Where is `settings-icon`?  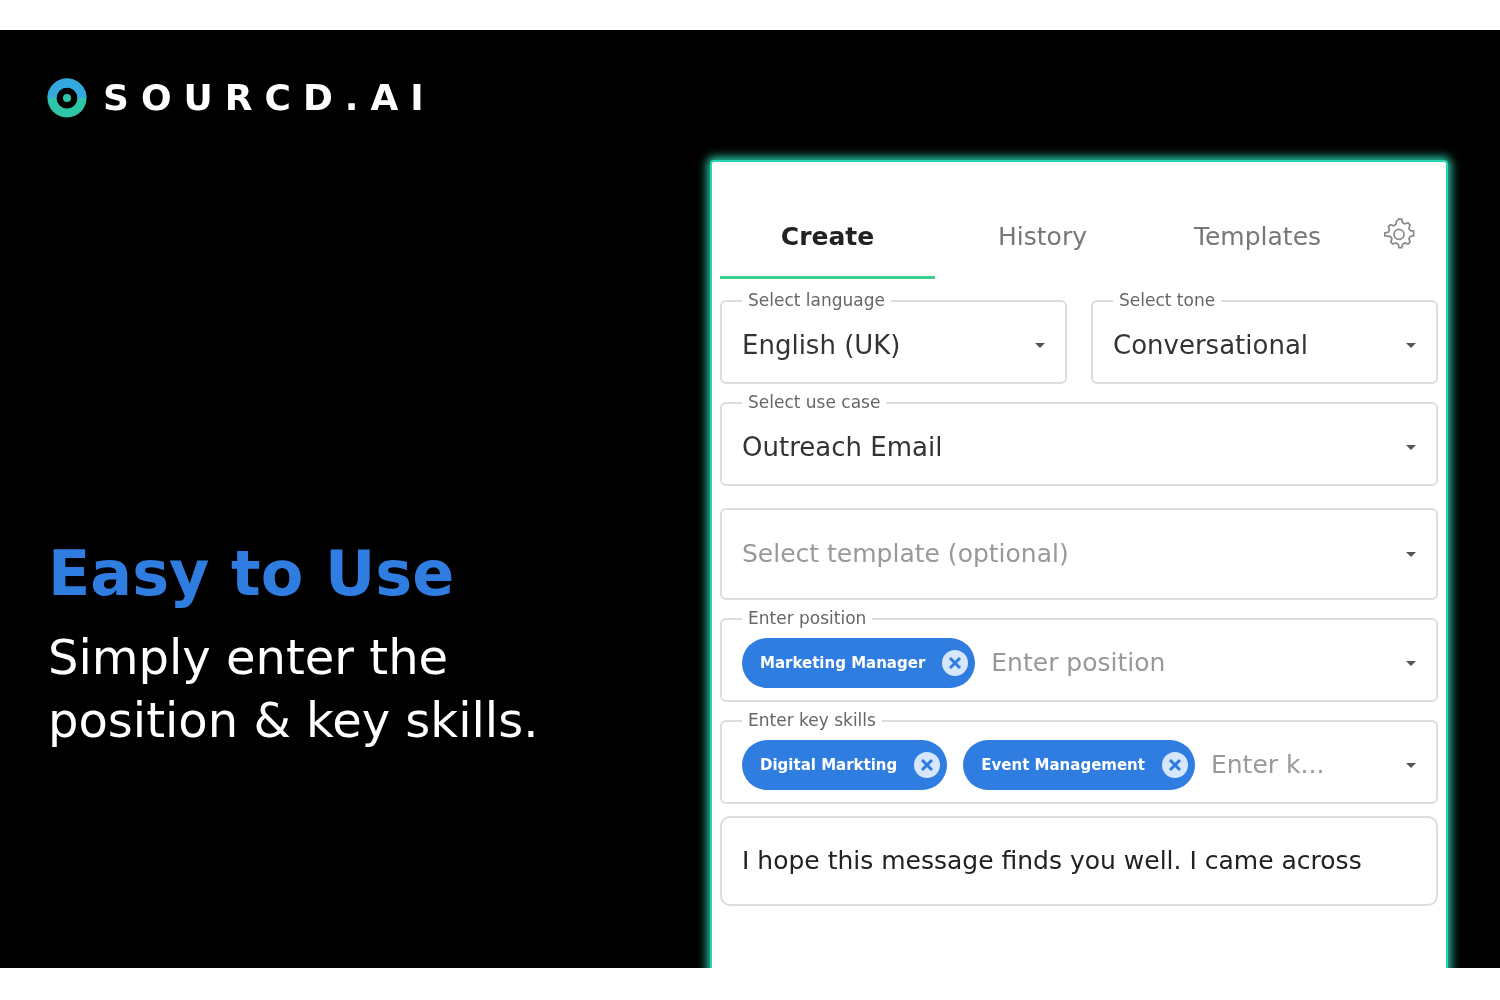 settings-icon is located at coordinates (1399, 233).